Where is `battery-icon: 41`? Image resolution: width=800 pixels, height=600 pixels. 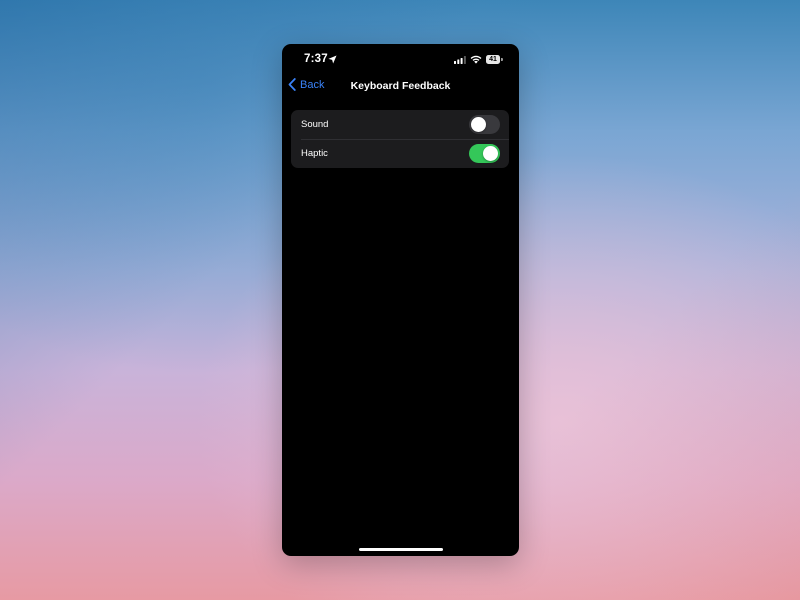
battery-icon: 41 is located at coordinates (494, 59).